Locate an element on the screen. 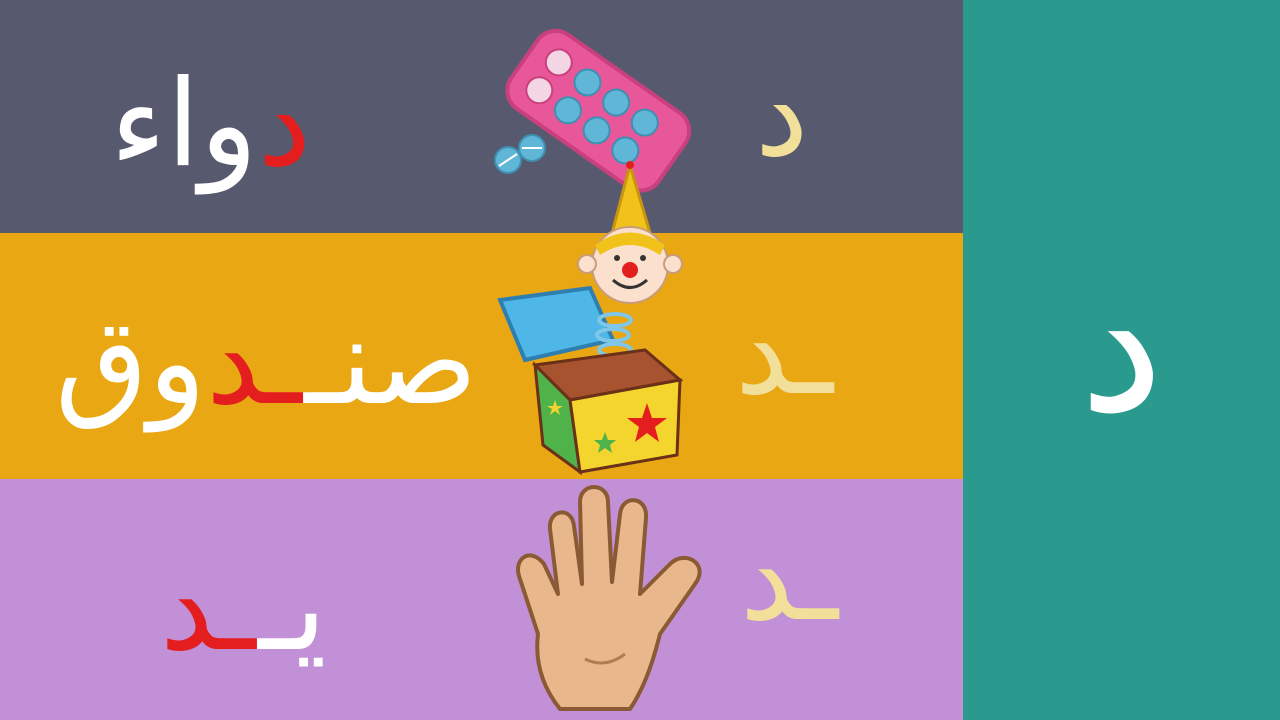 Image resolution: width=1280 pixels, height=720 pixels. word-part-rest: واء is located at coordinates (184, 124).